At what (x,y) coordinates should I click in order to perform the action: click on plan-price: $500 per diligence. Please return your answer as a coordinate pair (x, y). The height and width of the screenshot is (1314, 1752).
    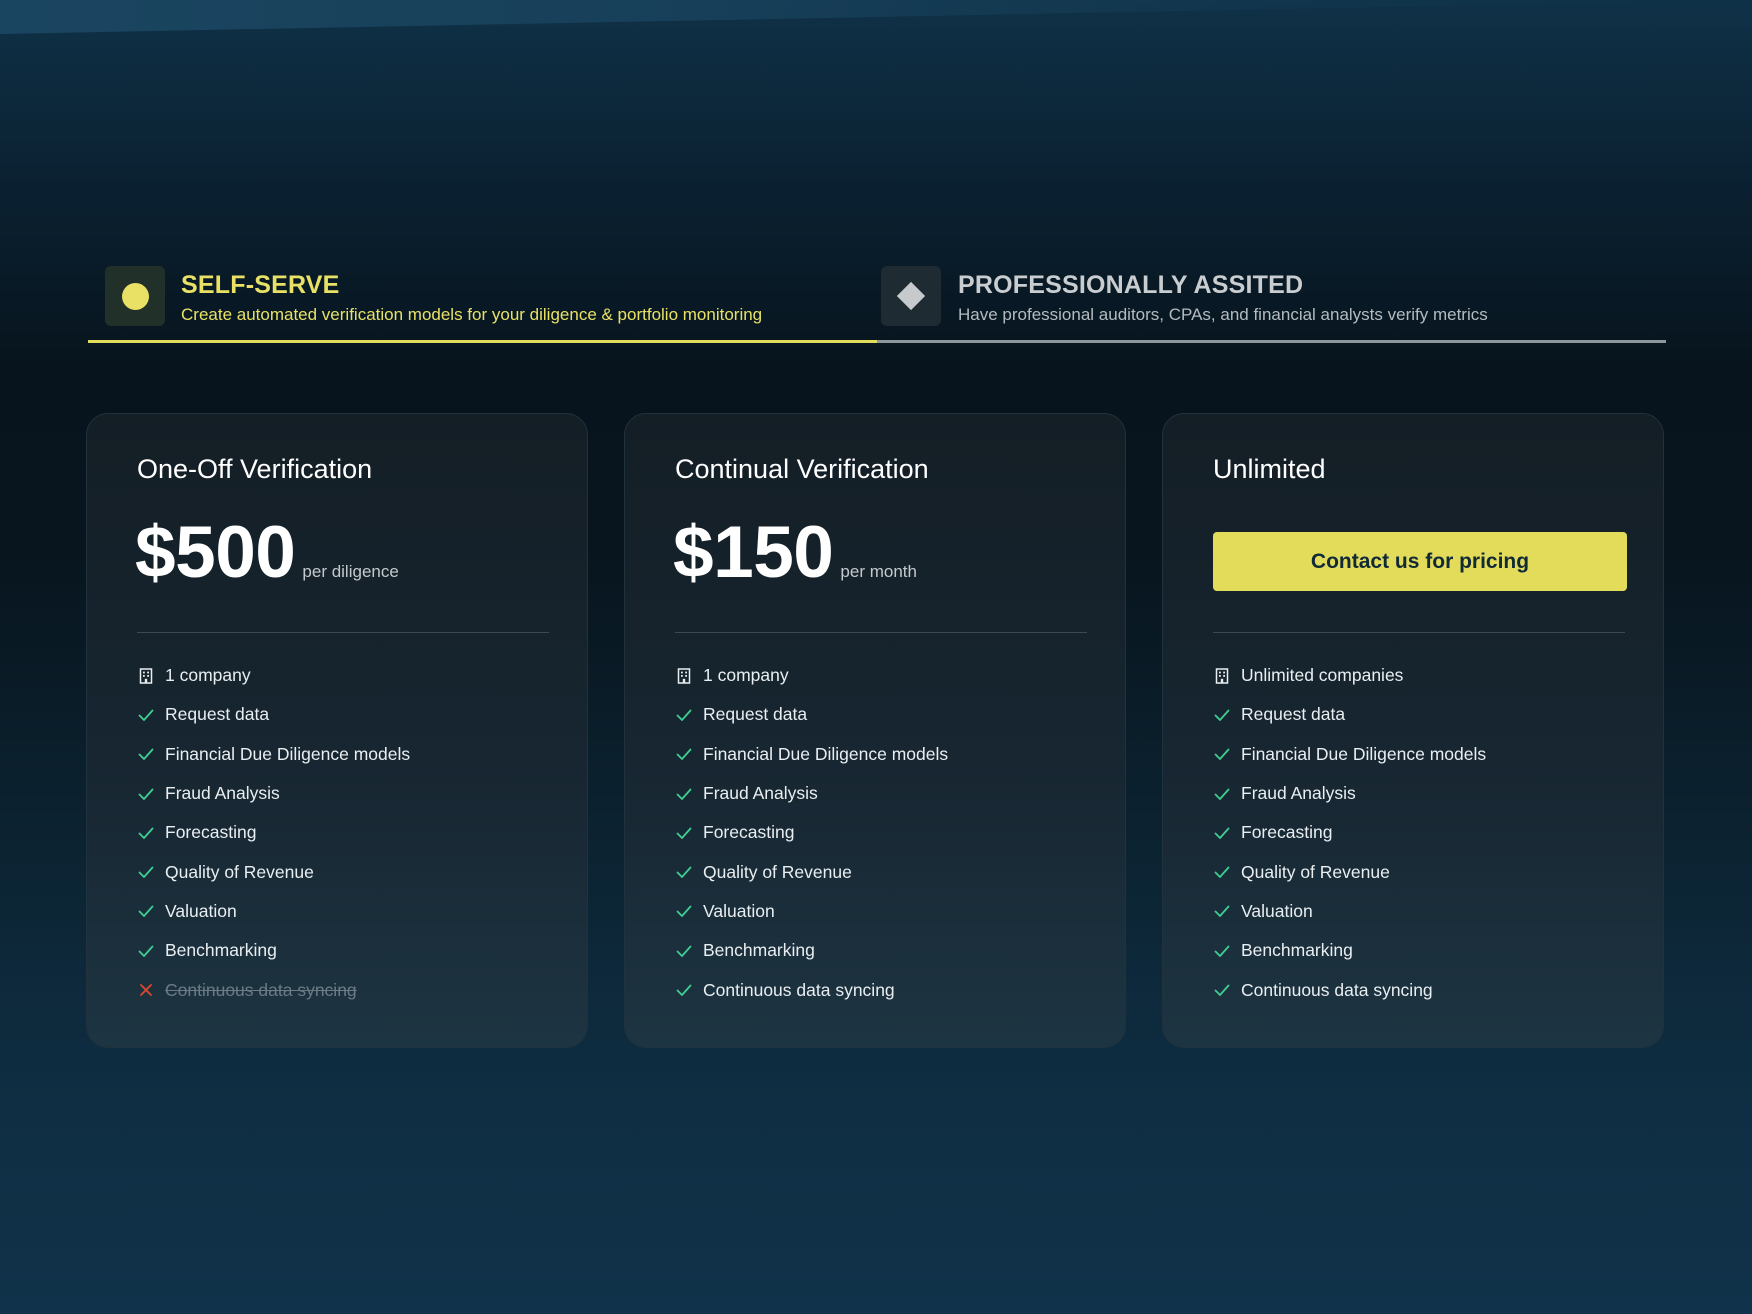
    Looking at the image, I should click on (267, 553).